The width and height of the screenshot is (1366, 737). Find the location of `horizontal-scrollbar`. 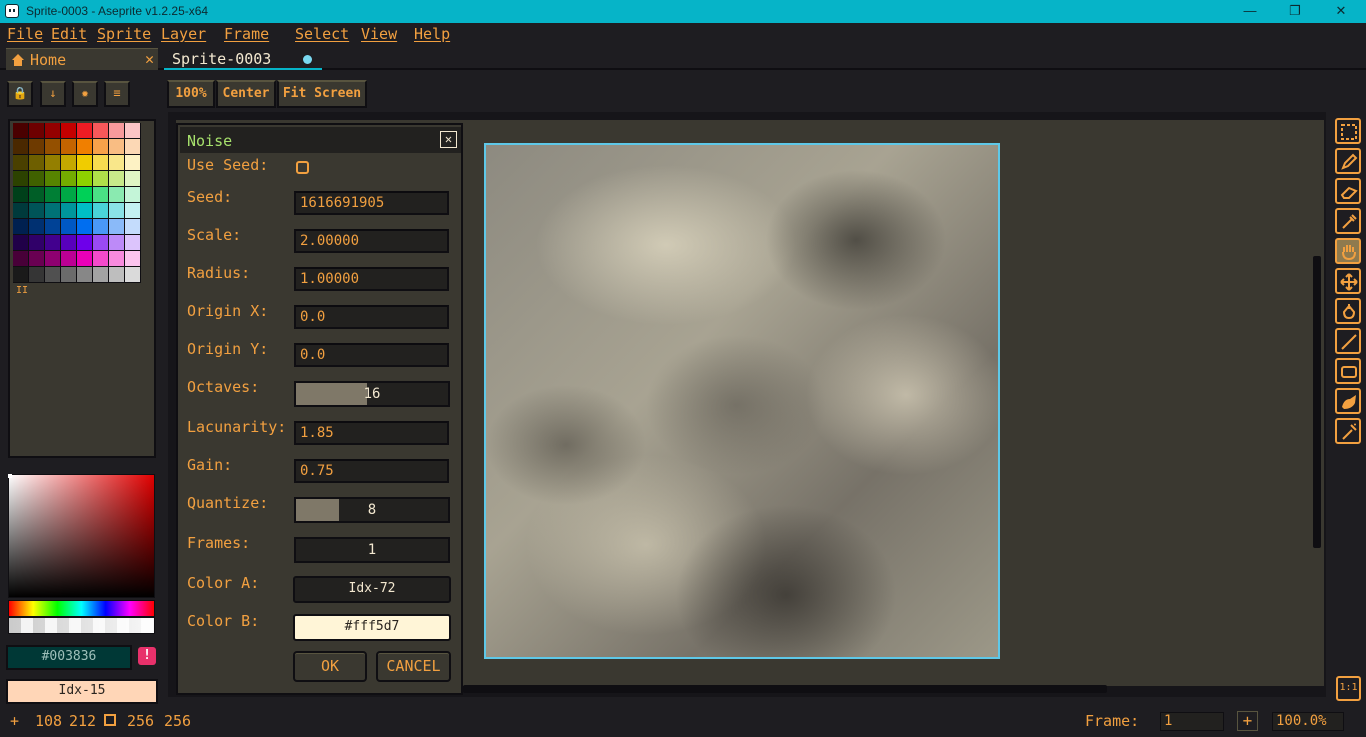

horizontal-scrollbar is located at coordinates (785, 689).